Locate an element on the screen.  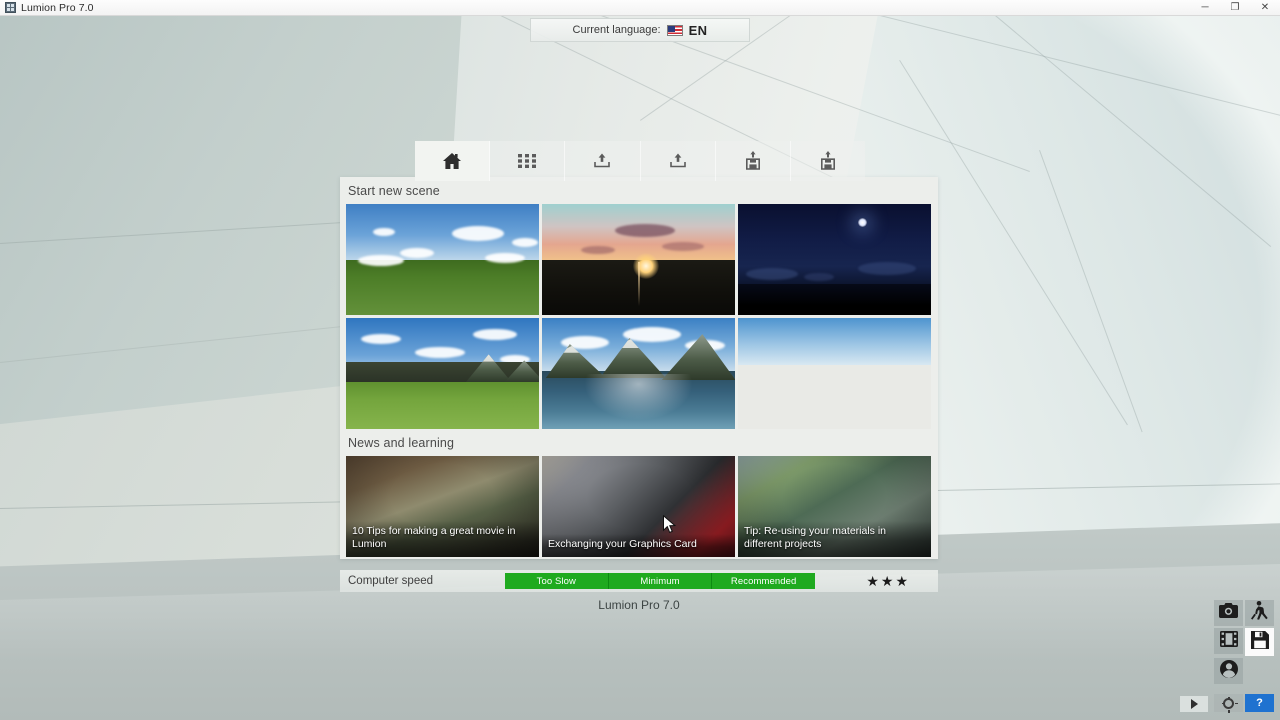
mode-toolbar is located at coordinates (1244, 642).